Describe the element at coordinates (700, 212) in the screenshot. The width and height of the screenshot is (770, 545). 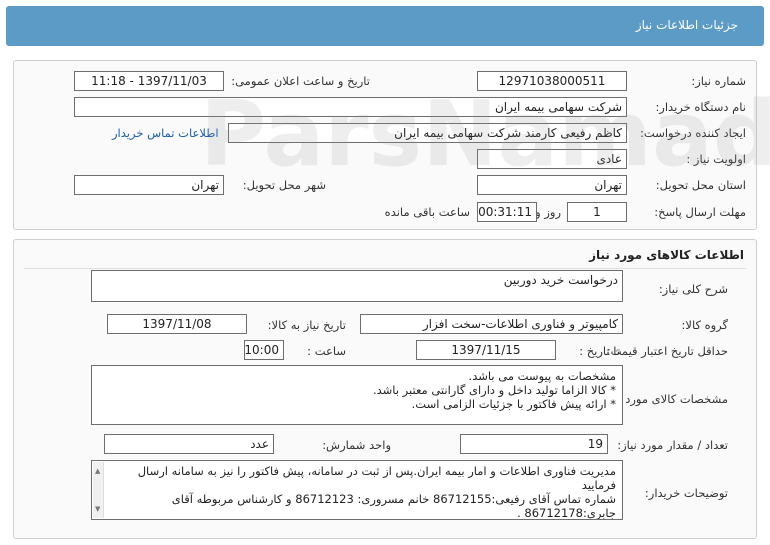
I see `deadline-label: مهلت ارسال پاسخ:` at that location.